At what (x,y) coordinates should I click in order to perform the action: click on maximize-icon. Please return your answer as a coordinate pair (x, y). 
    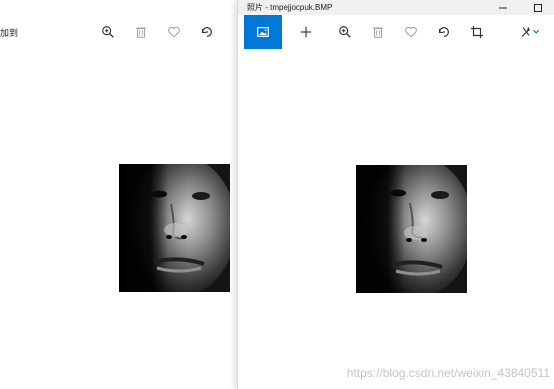
    Looking at the image, I should click on (537, 7).